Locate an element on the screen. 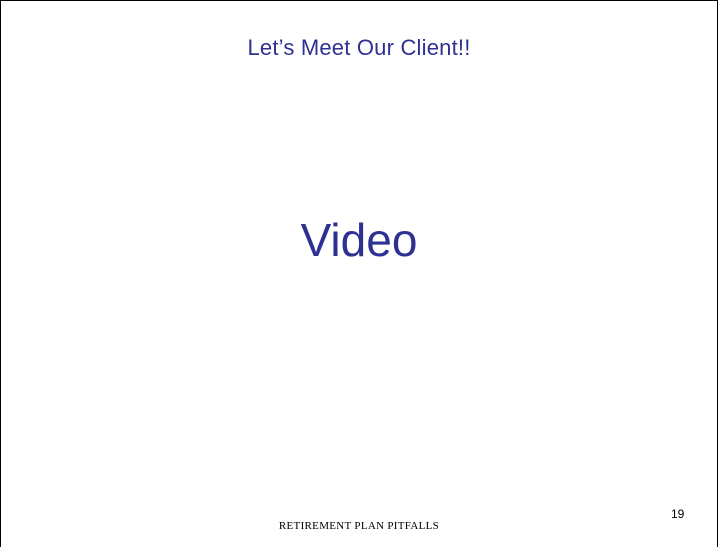 The height and width of the screenshot is (547, 720). page-number: 19 is located at coordinates (678, 514).